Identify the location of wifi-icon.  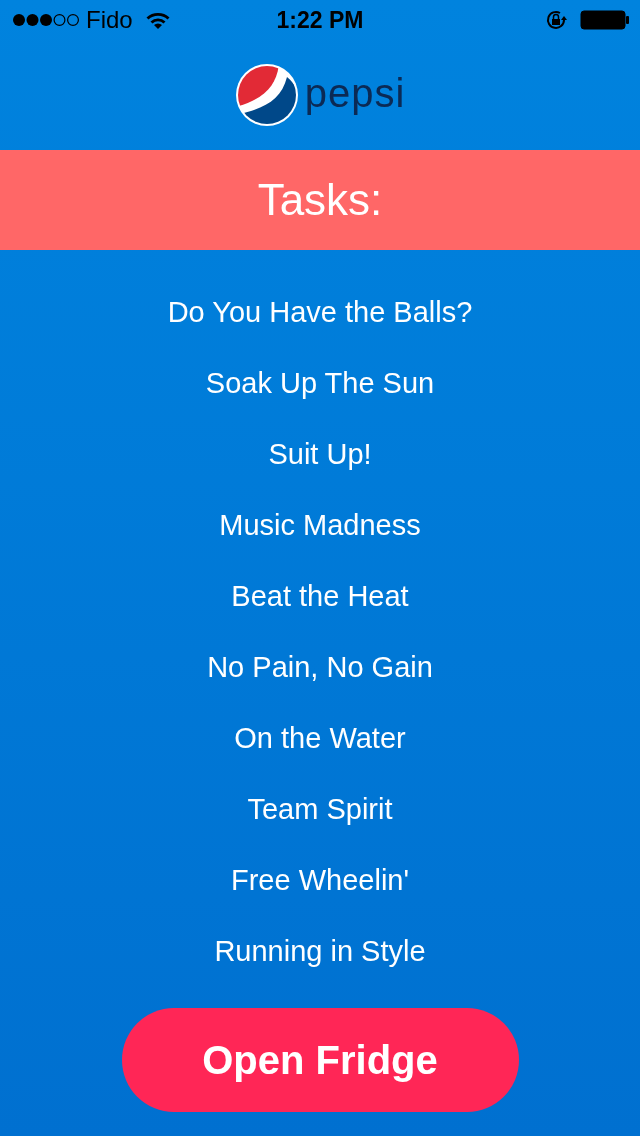
(157, 20).